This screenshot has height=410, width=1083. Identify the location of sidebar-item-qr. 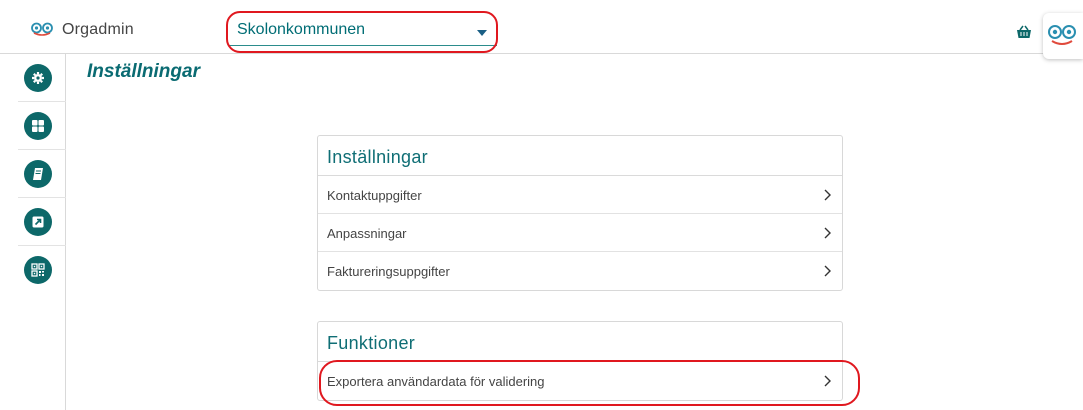
(42, 270).